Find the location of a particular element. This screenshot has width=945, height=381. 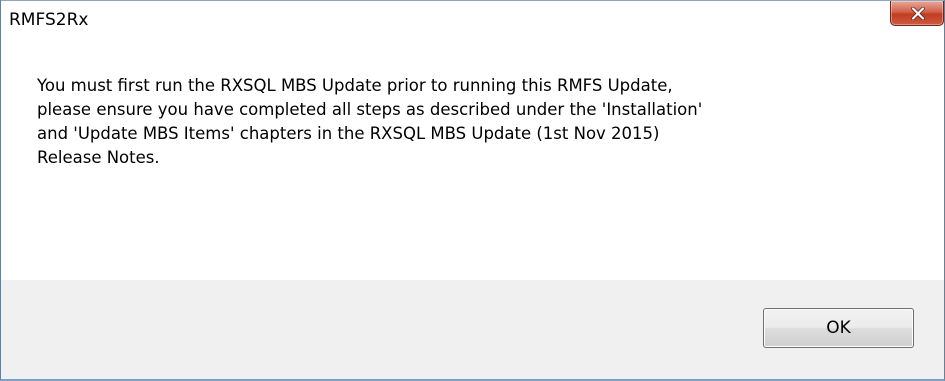

ok-button: OK is located at coordinates (838, 328).